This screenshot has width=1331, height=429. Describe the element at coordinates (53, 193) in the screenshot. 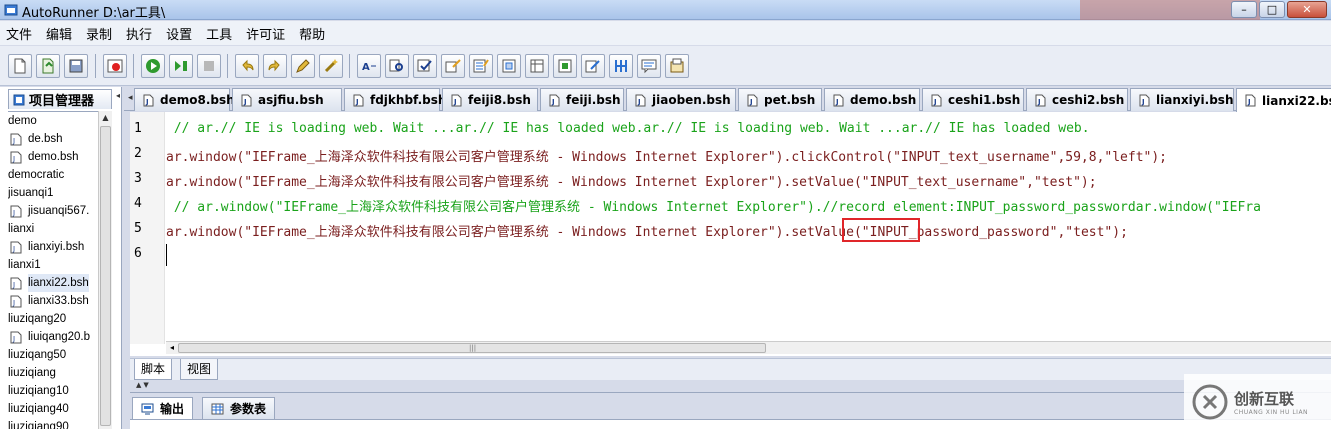

I see `project-folder-item: jisuanqi1` at that location.